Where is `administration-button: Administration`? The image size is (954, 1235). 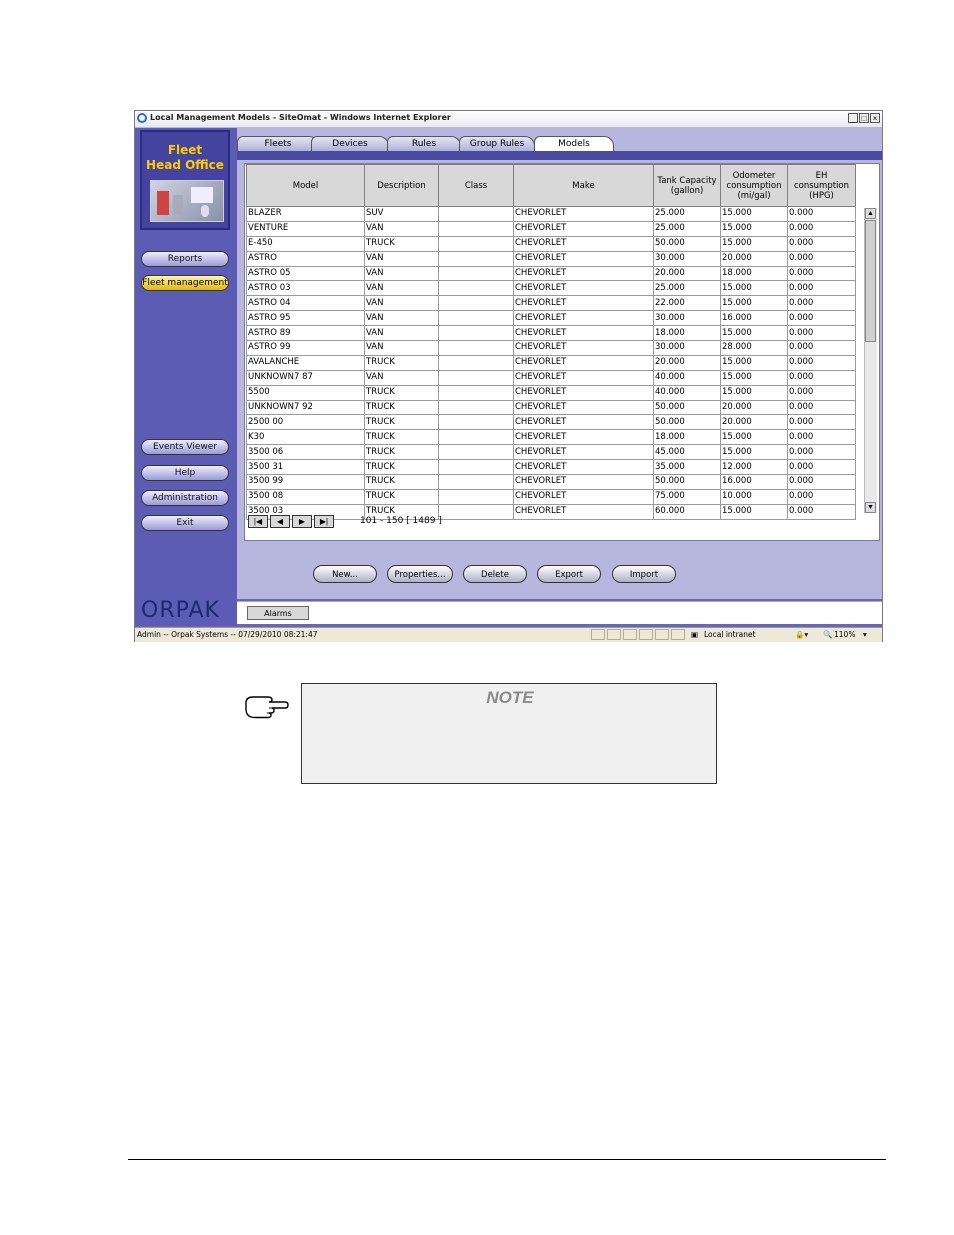
administration-button: Administration is located at coordinates (185, 498).